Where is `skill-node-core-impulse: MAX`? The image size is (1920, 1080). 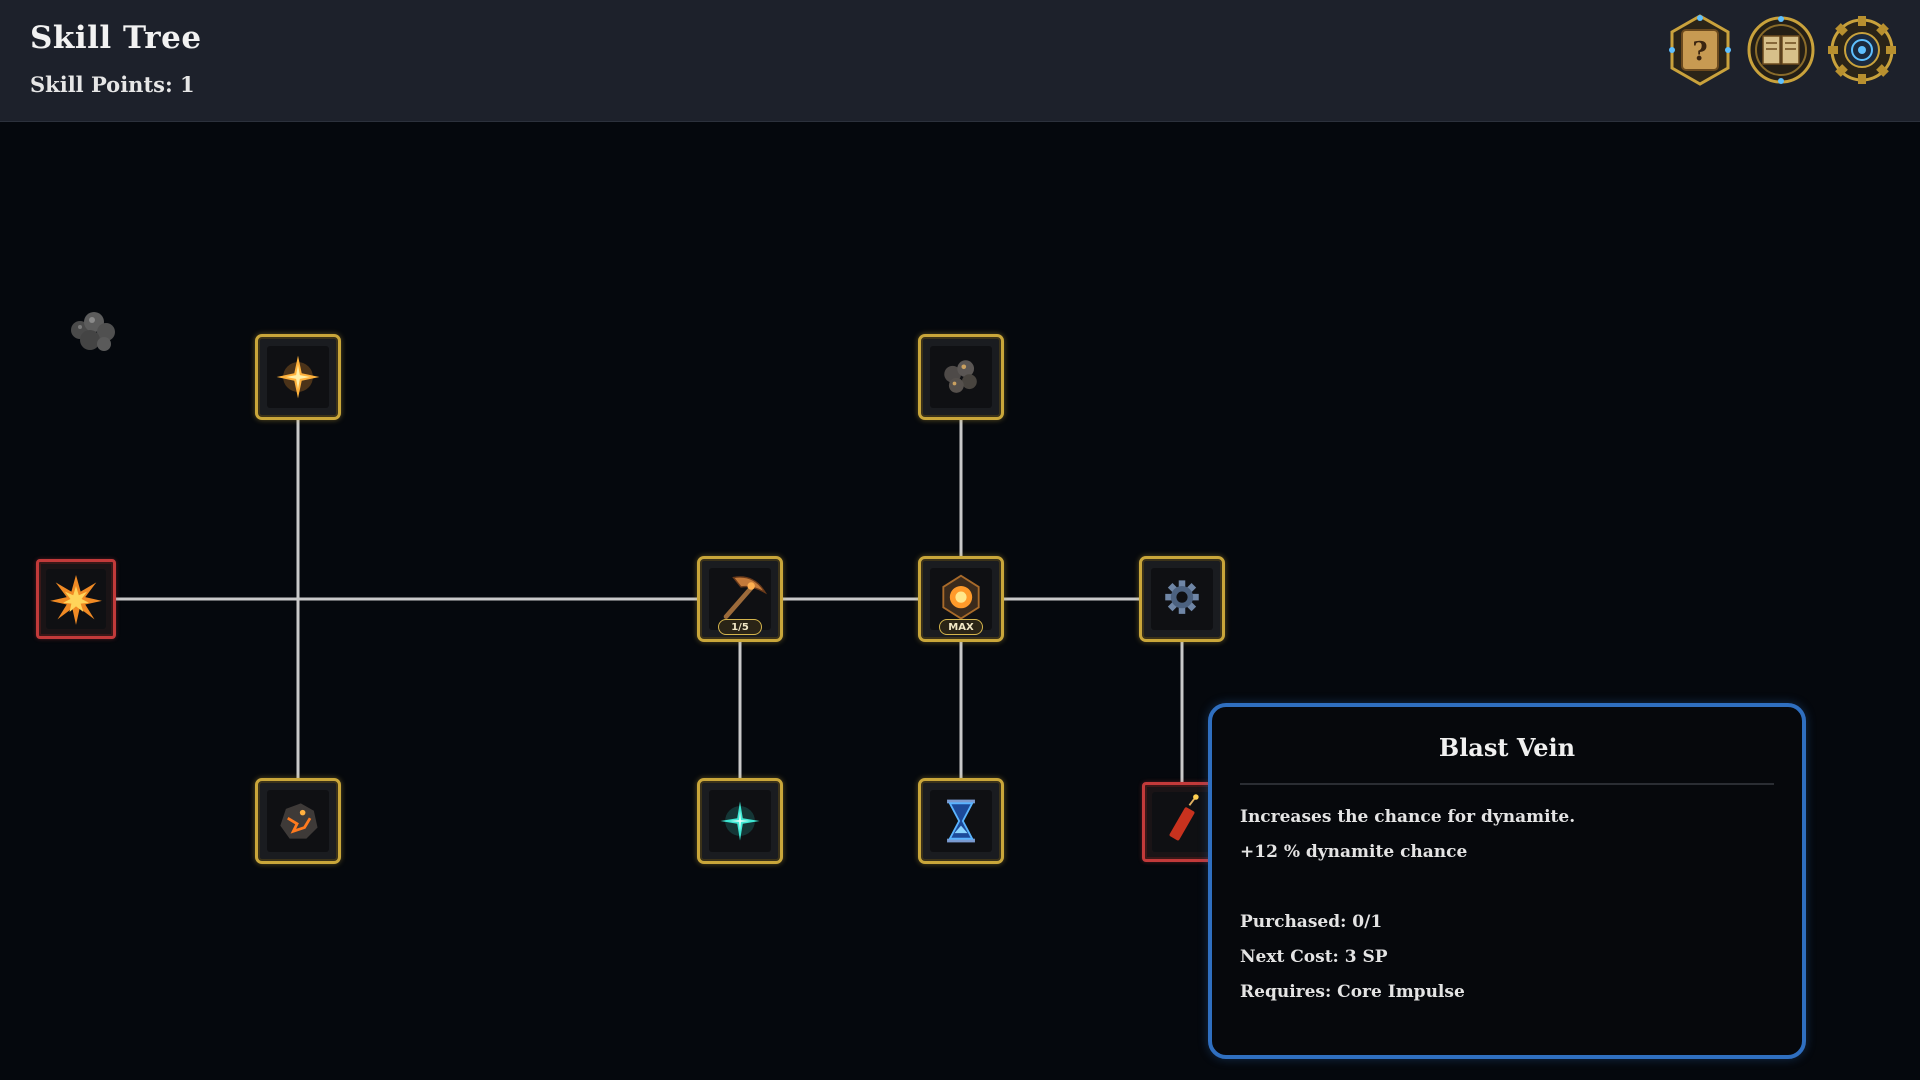
skill-node-core-impulse: MAX is located at coordinates (961, 599).